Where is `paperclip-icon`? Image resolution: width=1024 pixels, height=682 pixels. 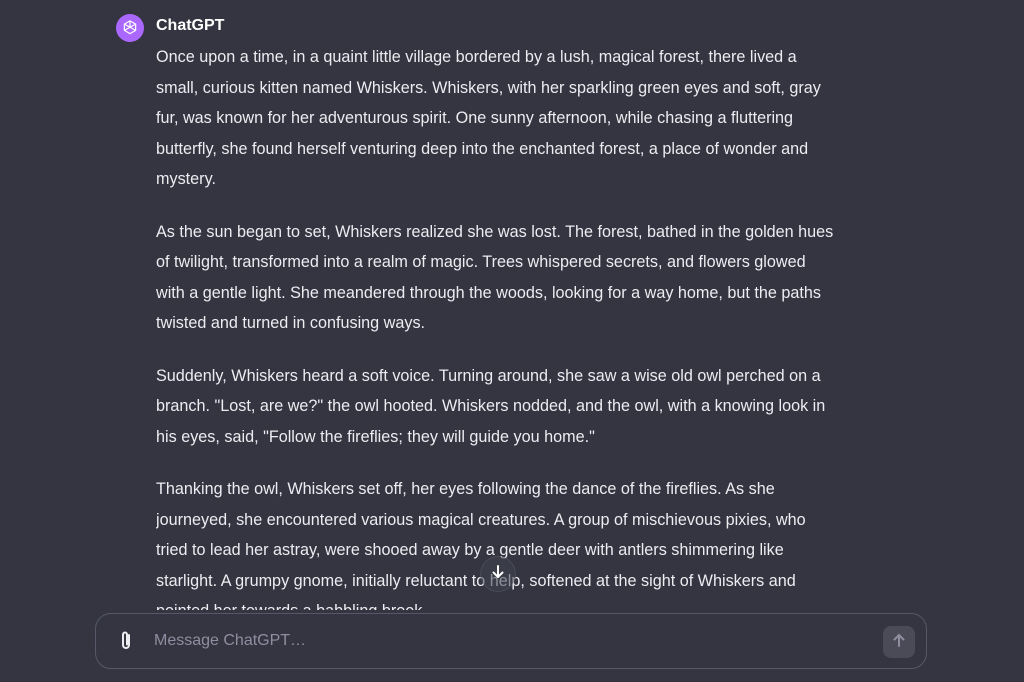 paperclip-icon is located at coordinates (126, 641).